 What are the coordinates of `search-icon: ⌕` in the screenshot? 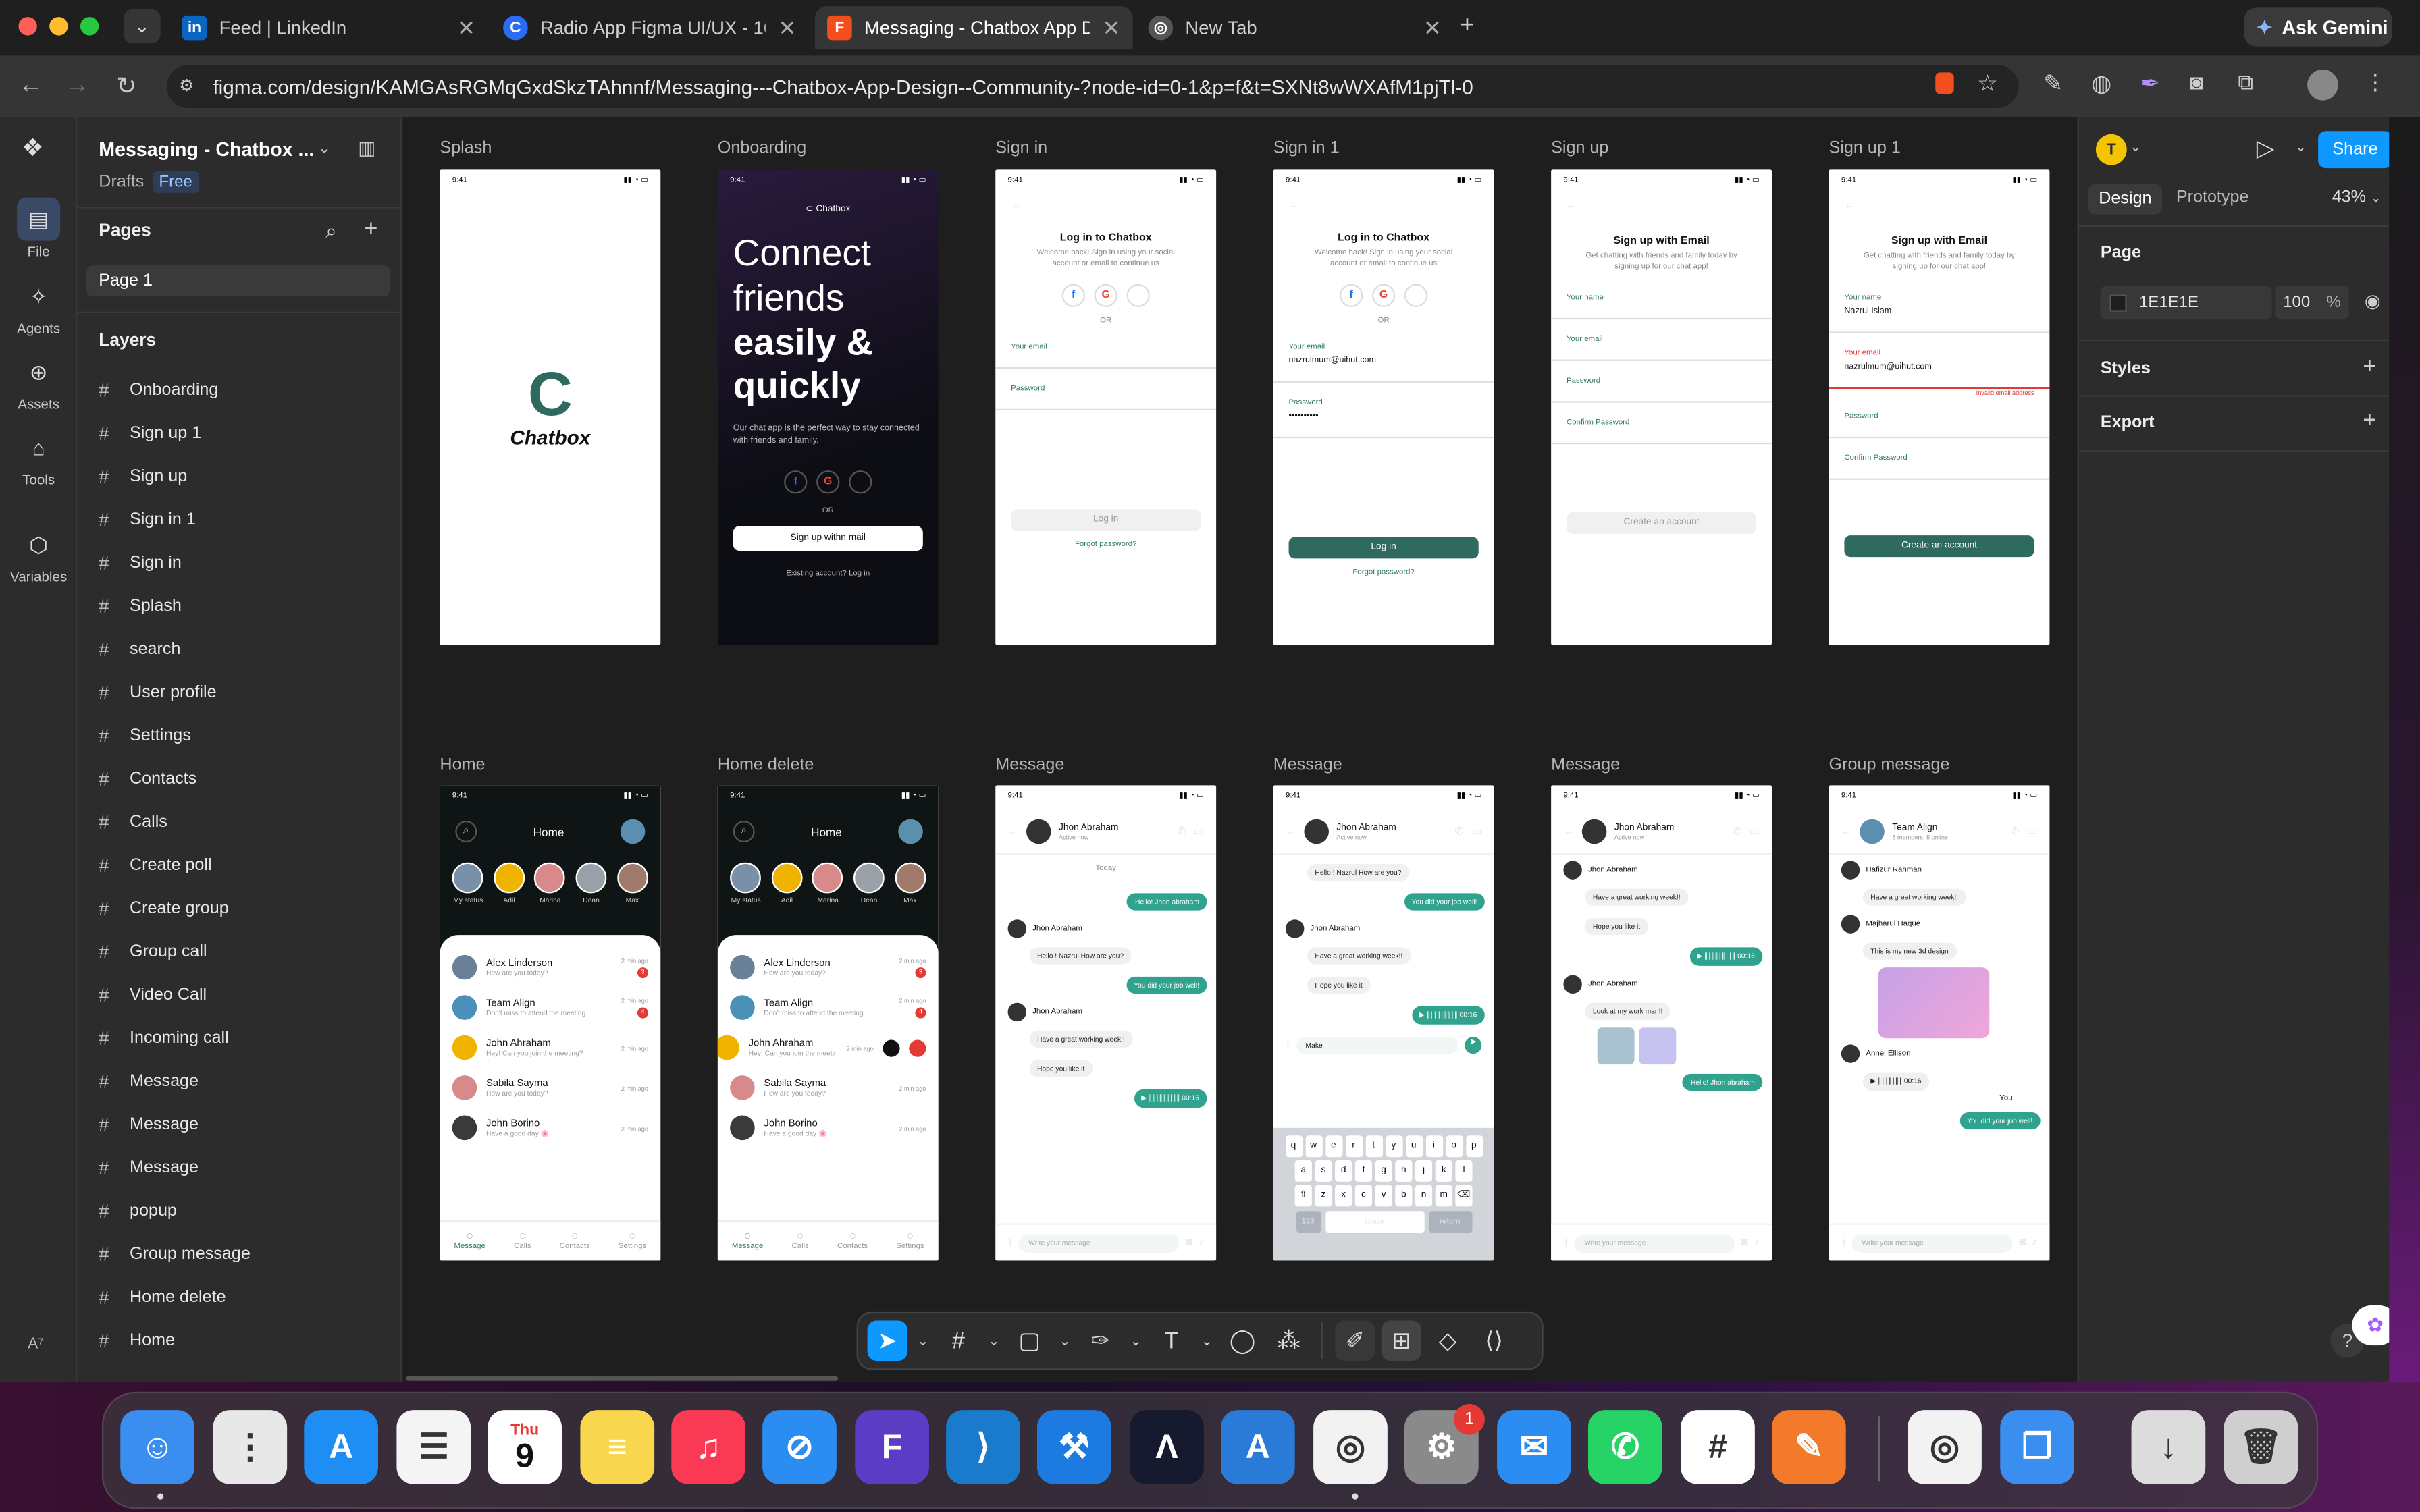 It's located at (466, 831).